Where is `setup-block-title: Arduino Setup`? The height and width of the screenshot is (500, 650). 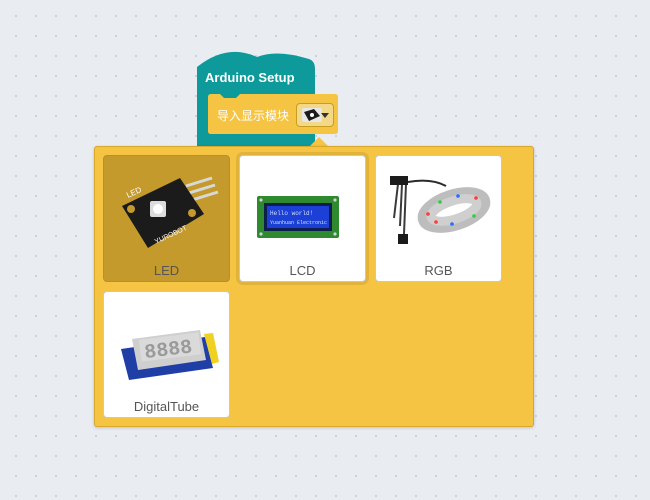
setup-block-title: Arduino Setup is located at coordinates (250, 77).